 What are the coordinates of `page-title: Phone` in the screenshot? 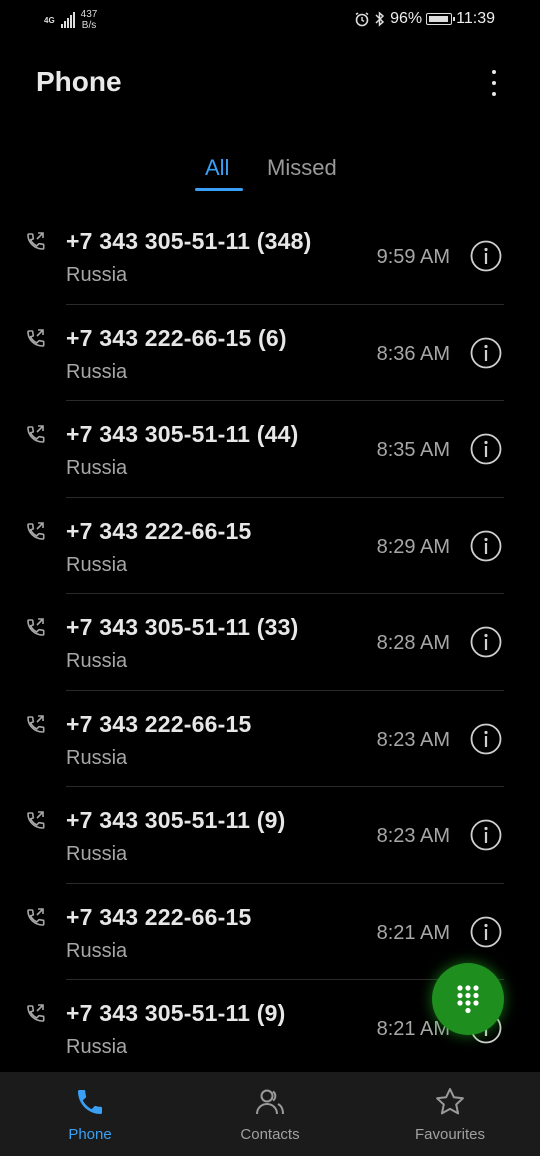 It's located at (79, 81).